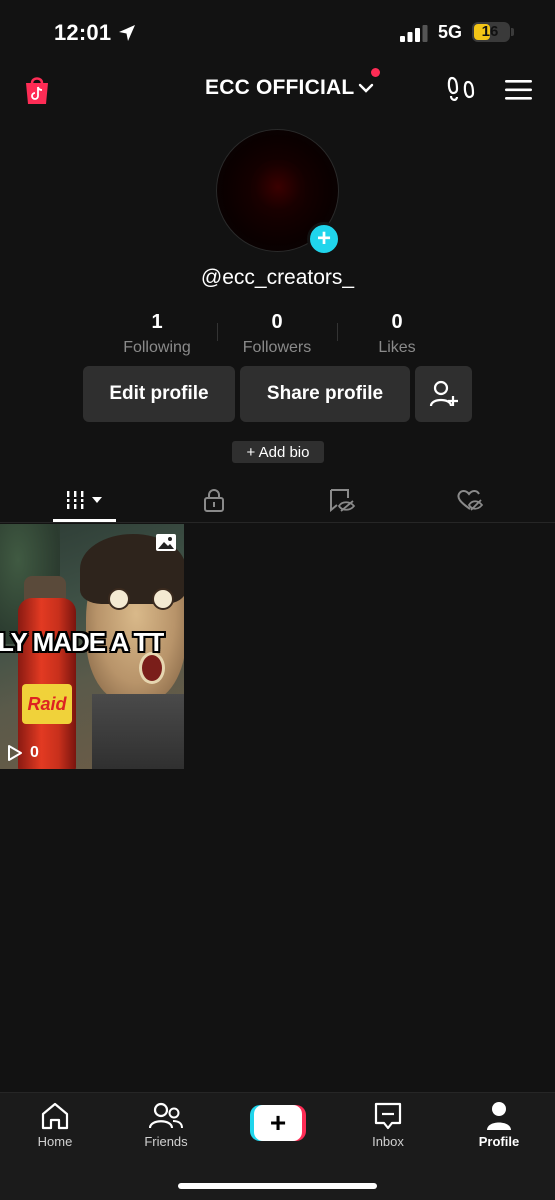  I want to click on chevron-down-icon, so click(366, 88).